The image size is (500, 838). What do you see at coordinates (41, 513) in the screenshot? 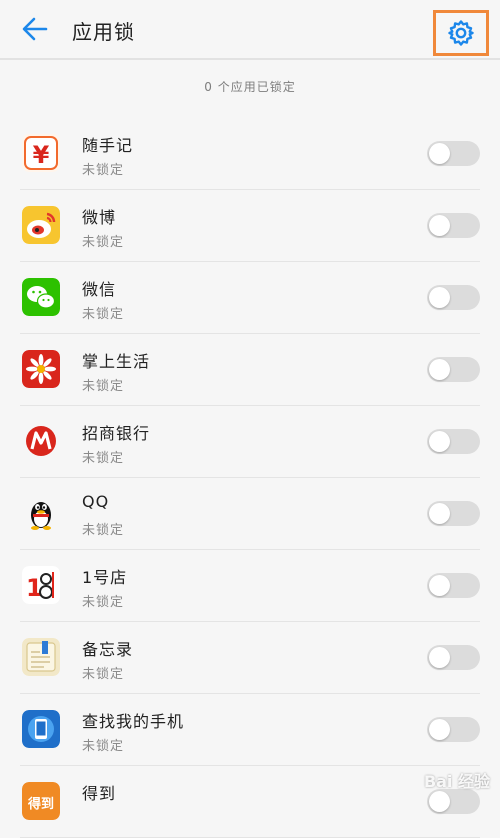
I see `qq-penguin-icon` at bounding box center [41, 513].